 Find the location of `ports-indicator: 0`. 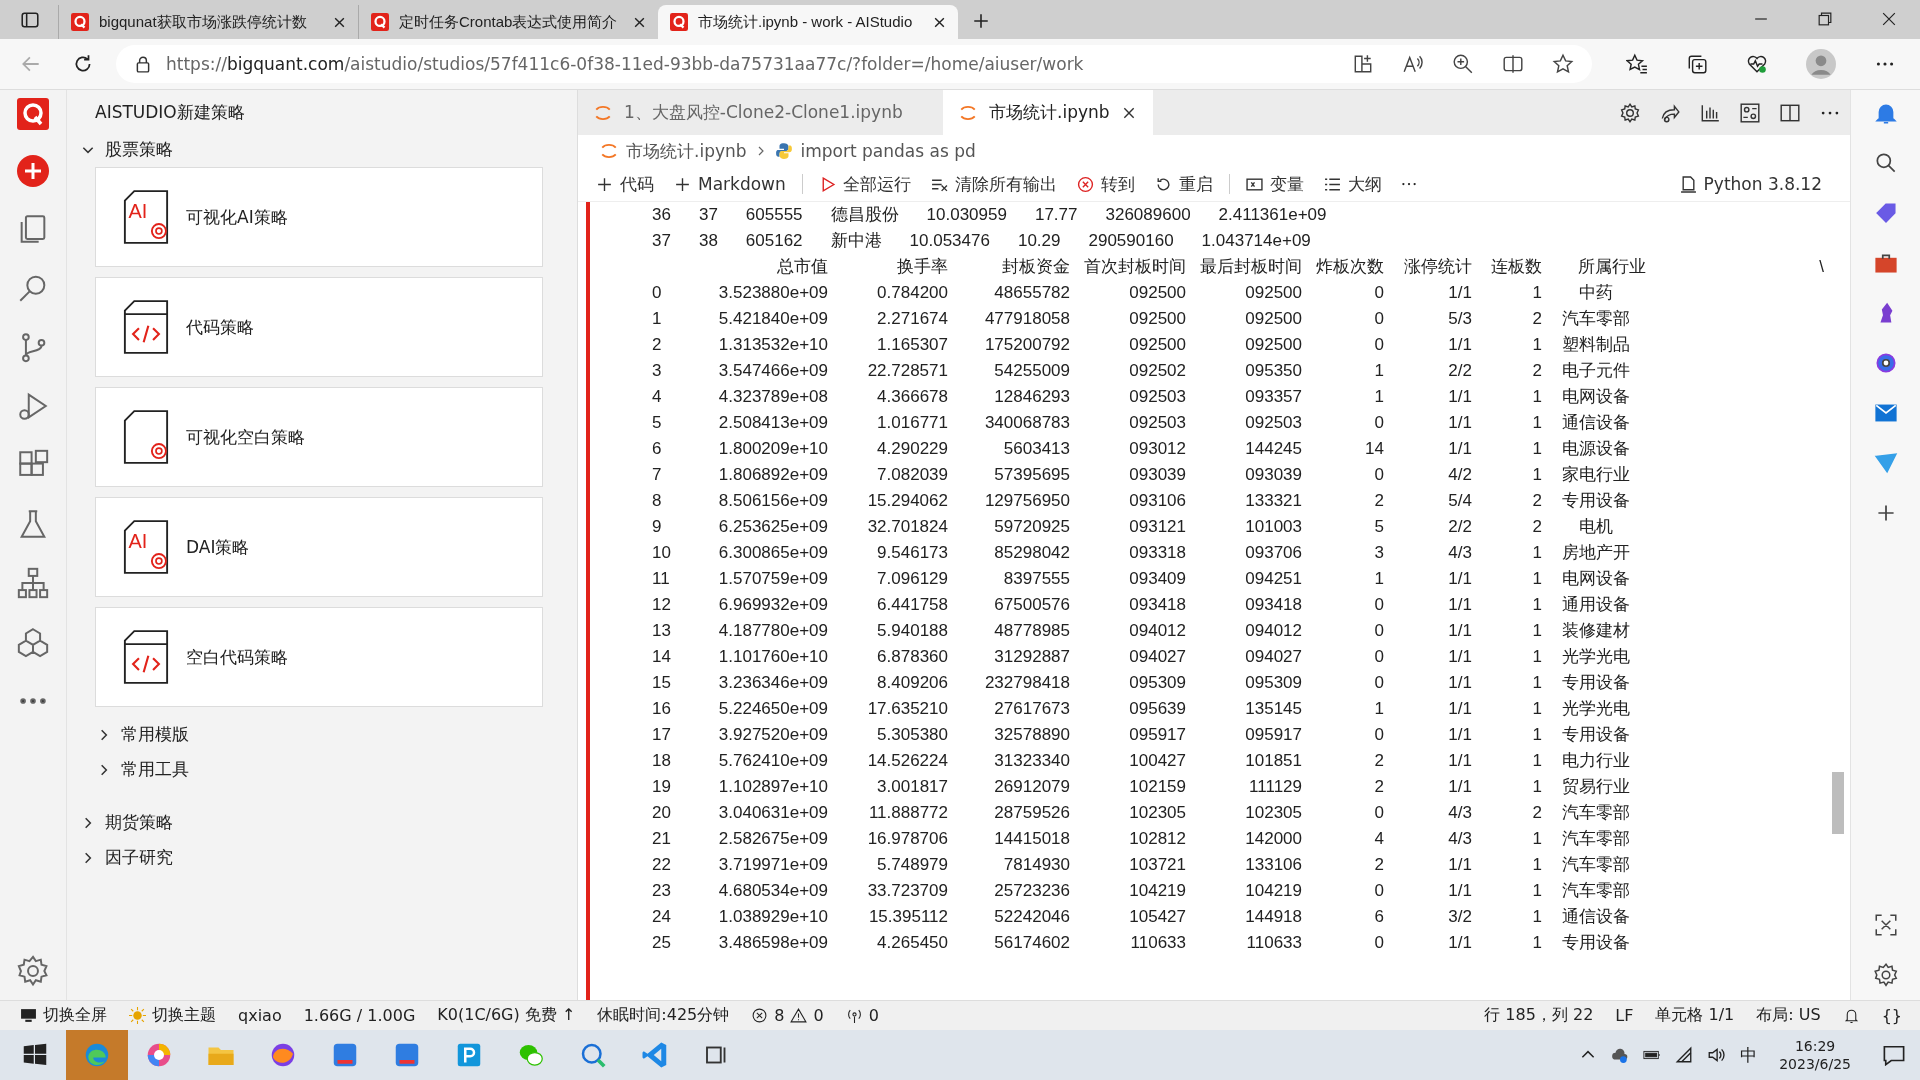

ports-indicator: 0 is located at coordinates (862, 1015).